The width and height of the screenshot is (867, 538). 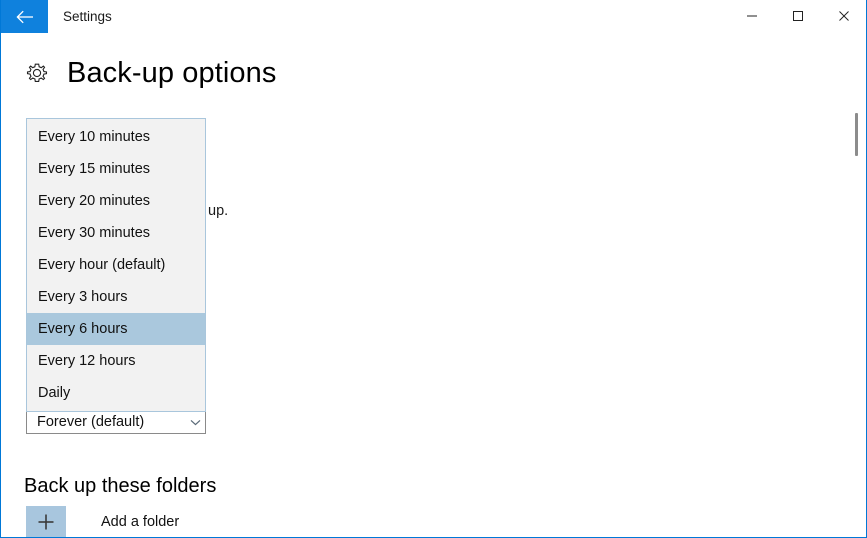 I want to click on page-header: Back-up options, so click(x=150, y=73).